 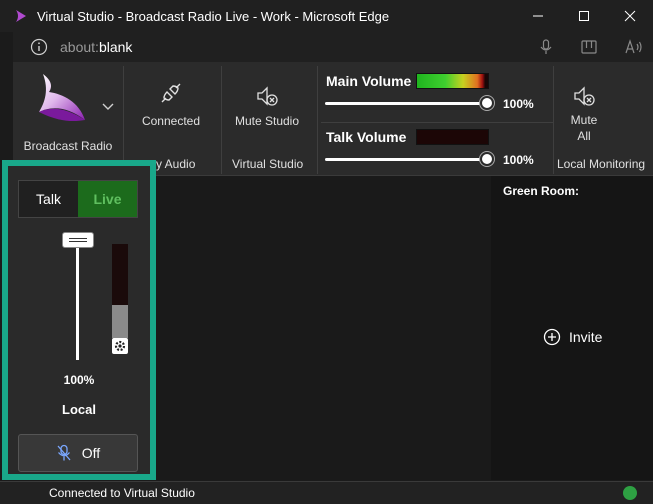 What do you see at coordinates (406, 159) in the screenshot?
I see `talk-volume-slider` at bounding box center [406, 159].